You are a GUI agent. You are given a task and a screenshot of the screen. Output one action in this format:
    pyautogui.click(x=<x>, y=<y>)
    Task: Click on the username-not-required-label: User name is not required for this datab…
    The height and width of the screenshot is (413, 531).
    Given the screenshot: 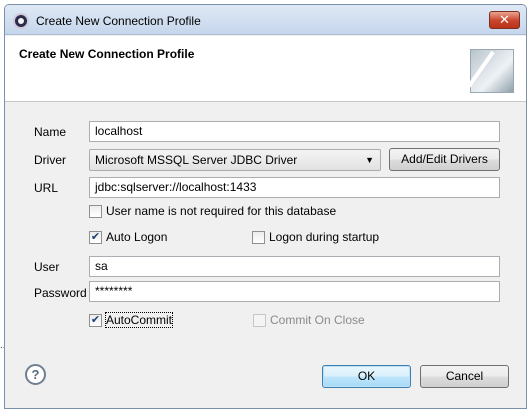 What is the action you would take?
    pyautogui.click(x=221, y=211)
    